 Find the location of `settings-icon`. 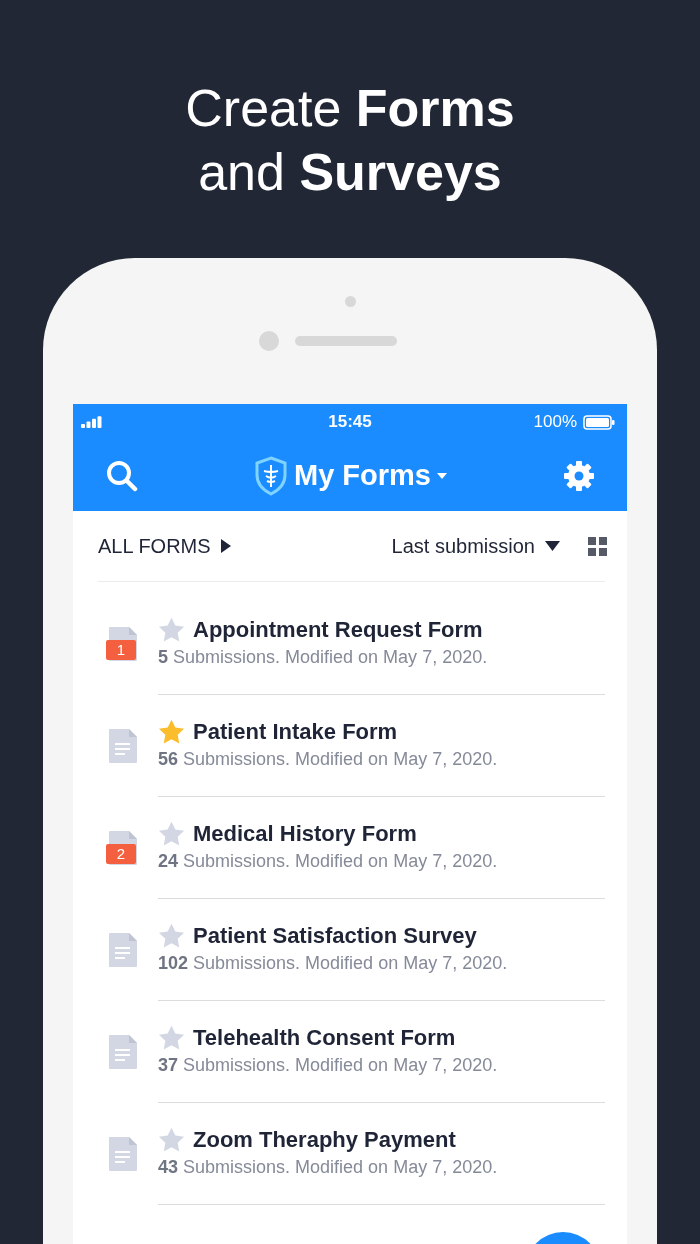

settings-icon is located at coordinates (579, 475).